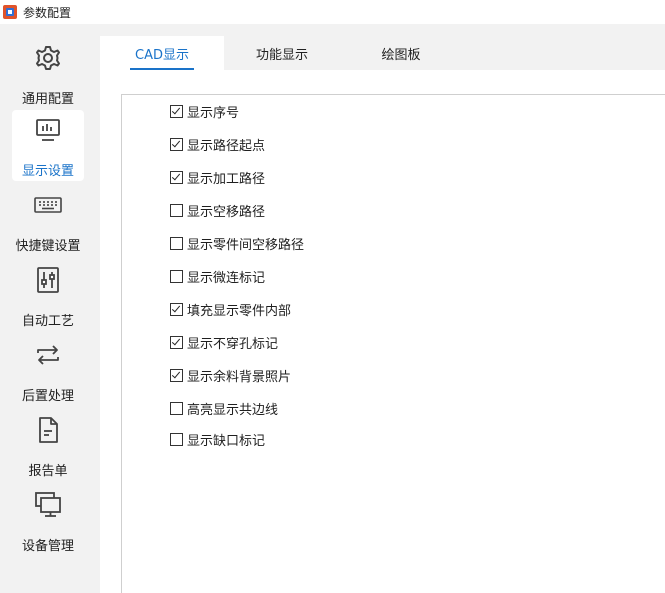 This screenshot has width=665, height=593. Describe the element at coordinates (226, 212) in the screenshot. I see `option-label: 显示空移路径` at that location.